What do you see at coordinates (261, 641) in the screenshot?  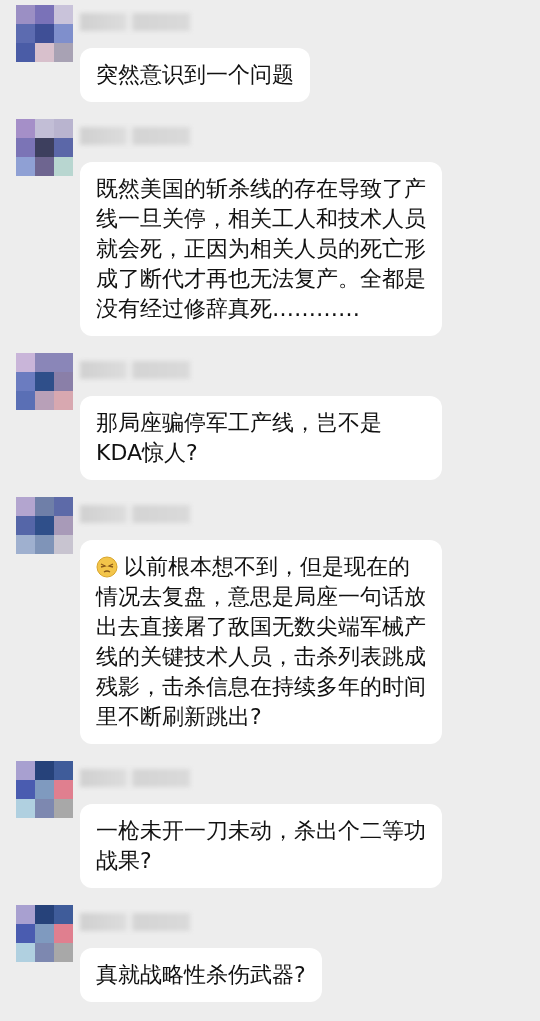 I see `message-text: 以前根本想不到，但是现在的情况去复盘，意思是局座一句话放出去直接屠了敌国无数尖端军械产线的关键技术人员，击杀列表跳成残影，击杀信息在持续多年的时间里不断刷新跳出?` at bounding box center [261, 641].